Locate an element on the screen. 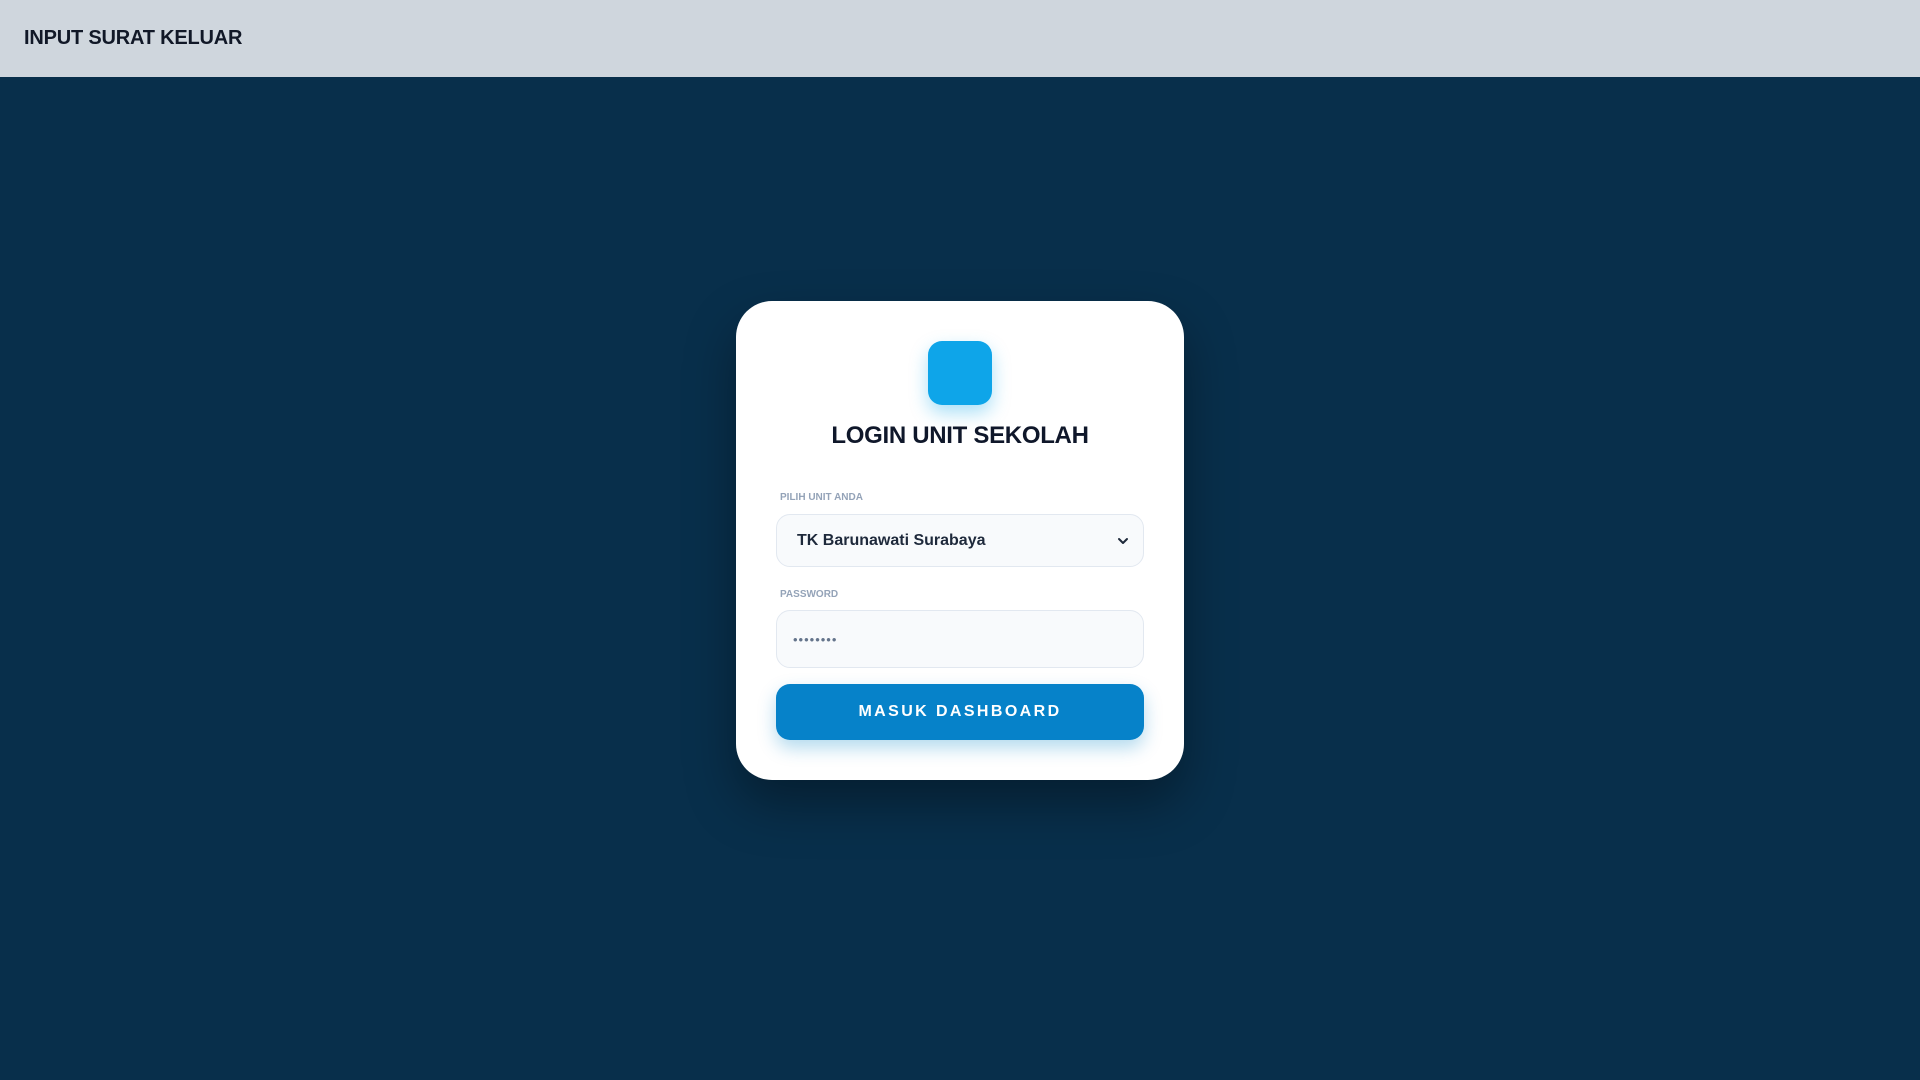 Image resolution: width=1920 pixels, height=1080 pixels. chevron-down-icon is located at coordinates (1123, 541).